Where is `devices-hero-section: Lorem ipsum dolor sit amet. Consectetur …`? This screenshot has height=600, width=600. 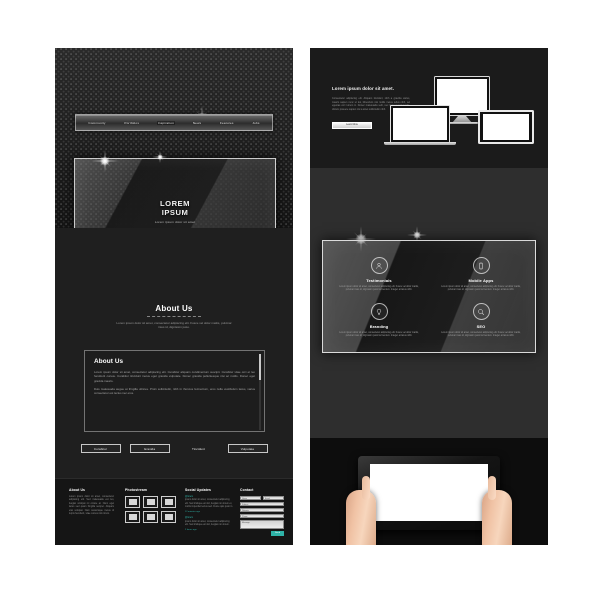
devices-hero-section: Lorem ipsum dolor sit amet. Consectetur … is located at coordinates (429, 108).